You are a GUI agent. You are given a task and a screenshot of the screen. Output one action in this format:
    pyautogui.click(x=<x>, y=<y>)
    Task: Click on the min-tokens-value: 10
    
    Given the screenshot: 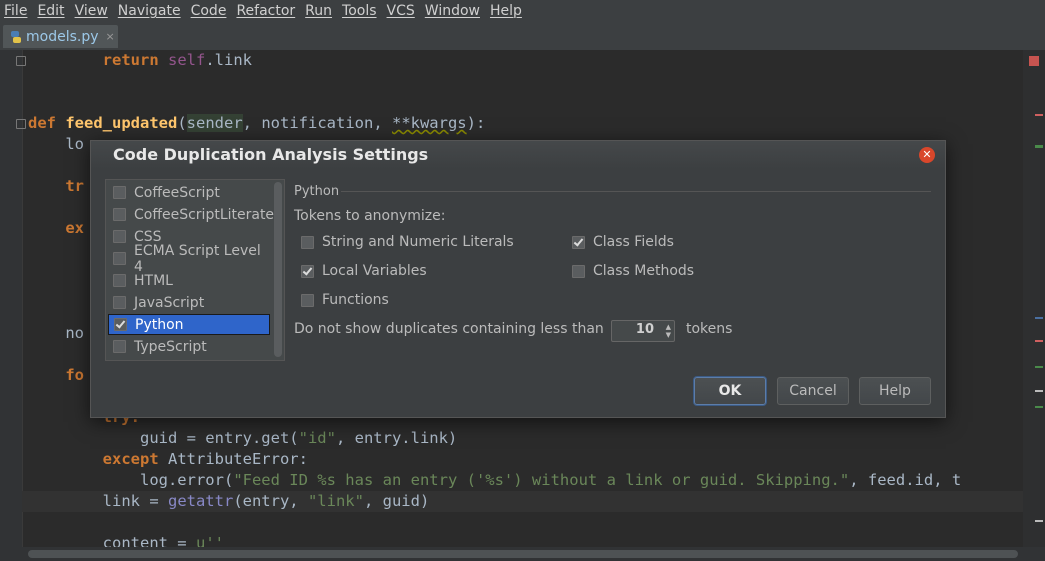 What is the action you would take?
    pyautogui.click(x=644, y=329)
    